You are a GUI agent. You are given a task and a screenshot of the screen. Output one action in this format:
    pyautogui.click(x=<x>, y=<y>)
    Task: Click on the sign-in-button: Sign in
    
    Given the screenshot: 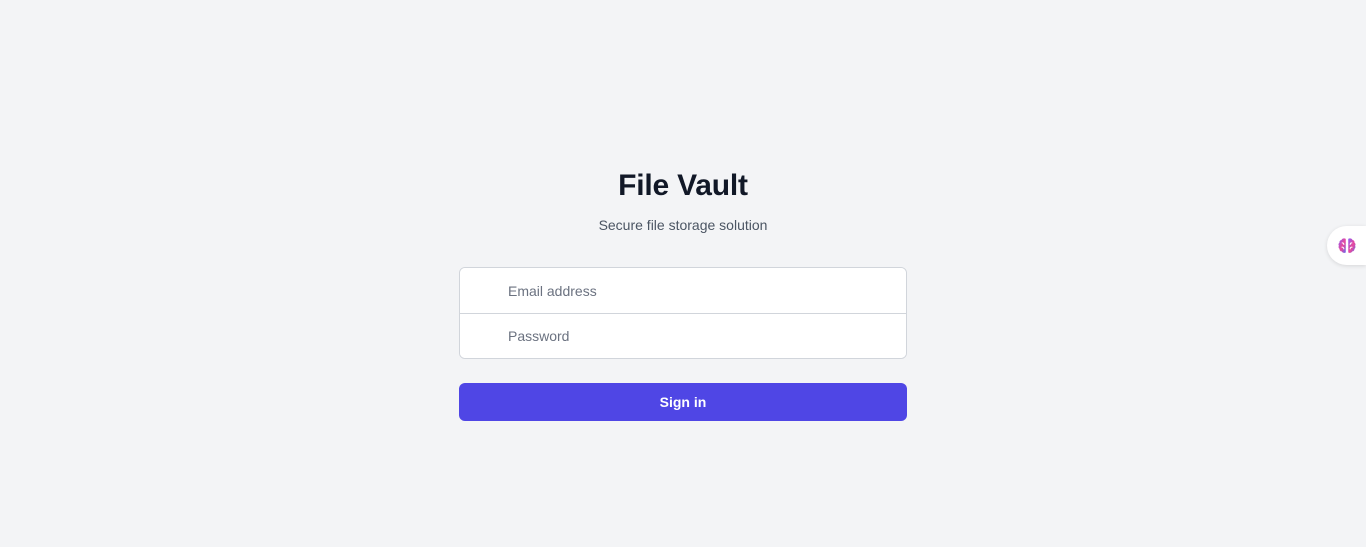 What is the action you would take?
    pyautogui.click(x=683, y=402)
    